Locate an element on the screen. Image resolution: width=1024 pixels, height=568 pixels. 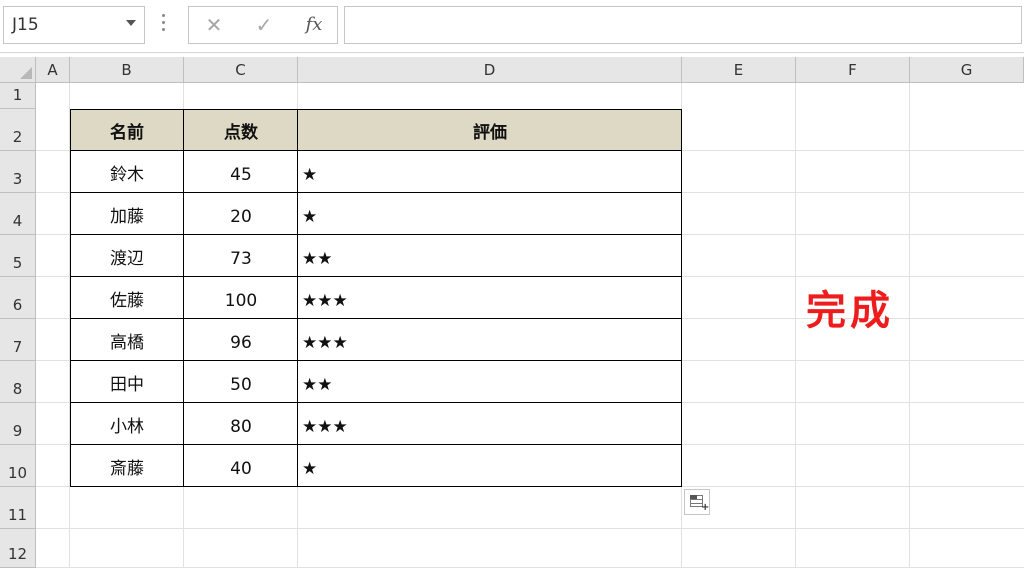
table-header-cell: 点数 is located at coordinates (241, 130).